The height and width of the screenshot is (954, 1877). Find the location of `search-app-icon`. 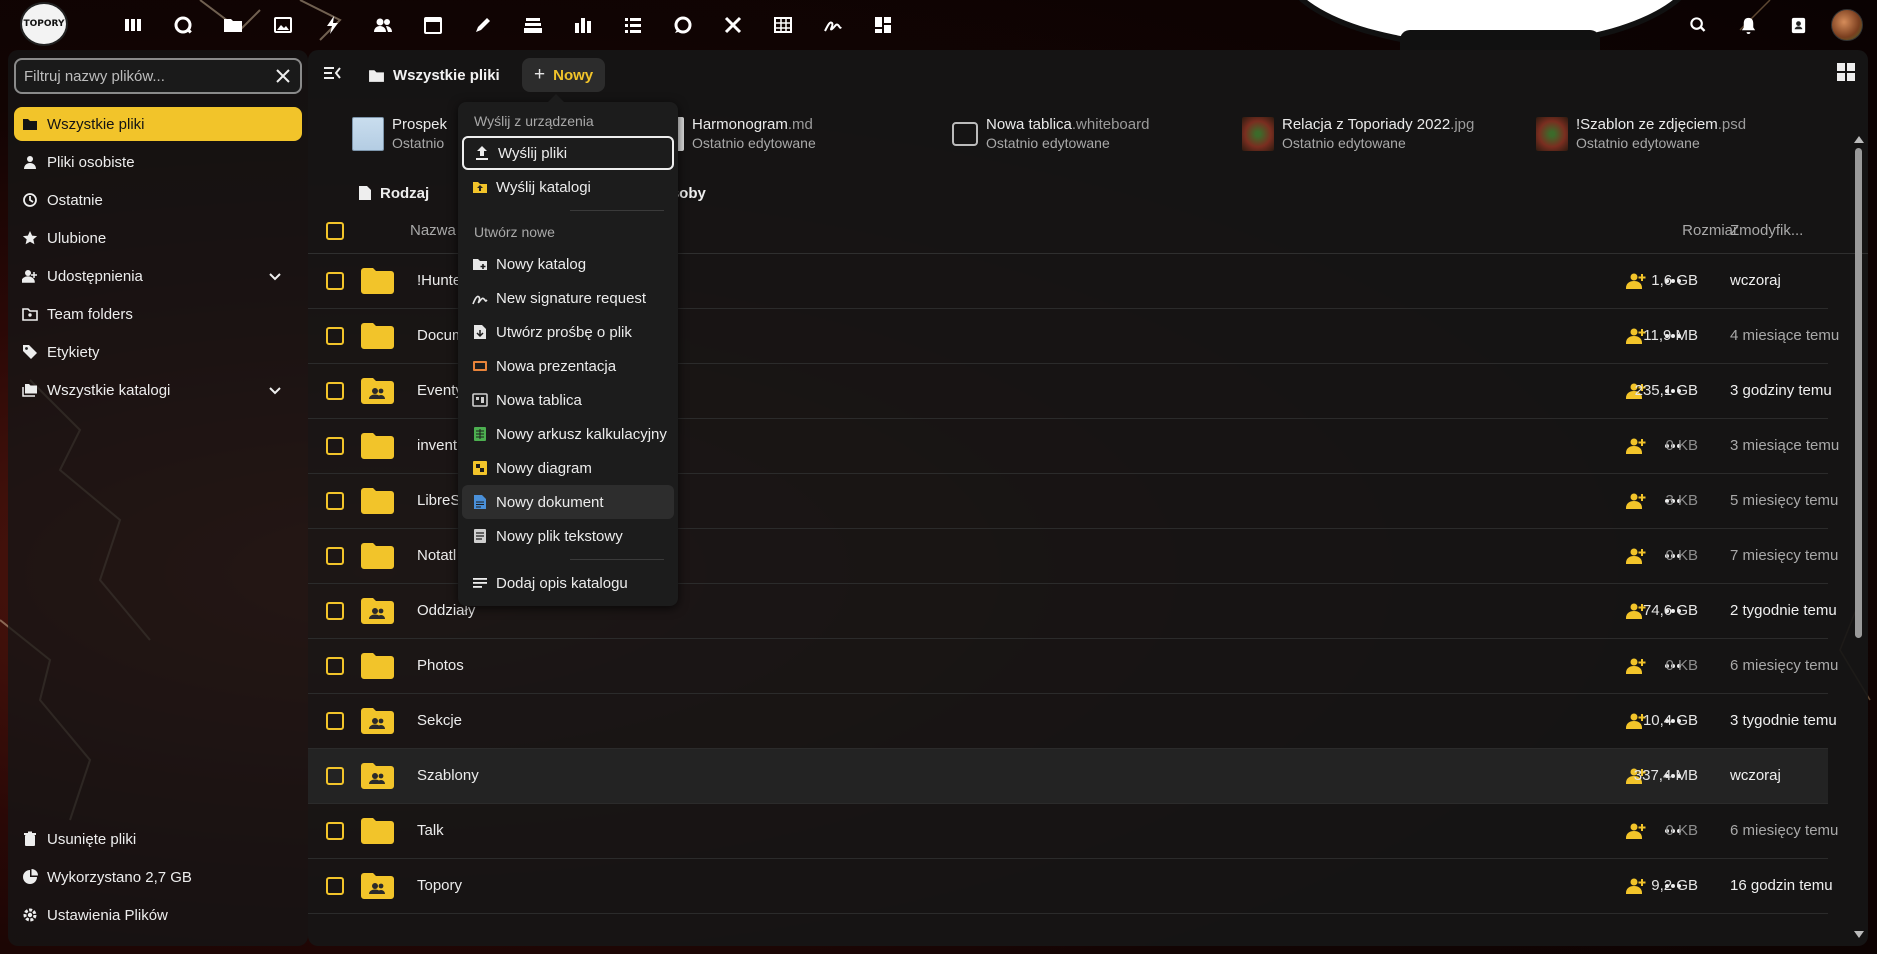

search-app-icon is located at coordinates (183, 25).